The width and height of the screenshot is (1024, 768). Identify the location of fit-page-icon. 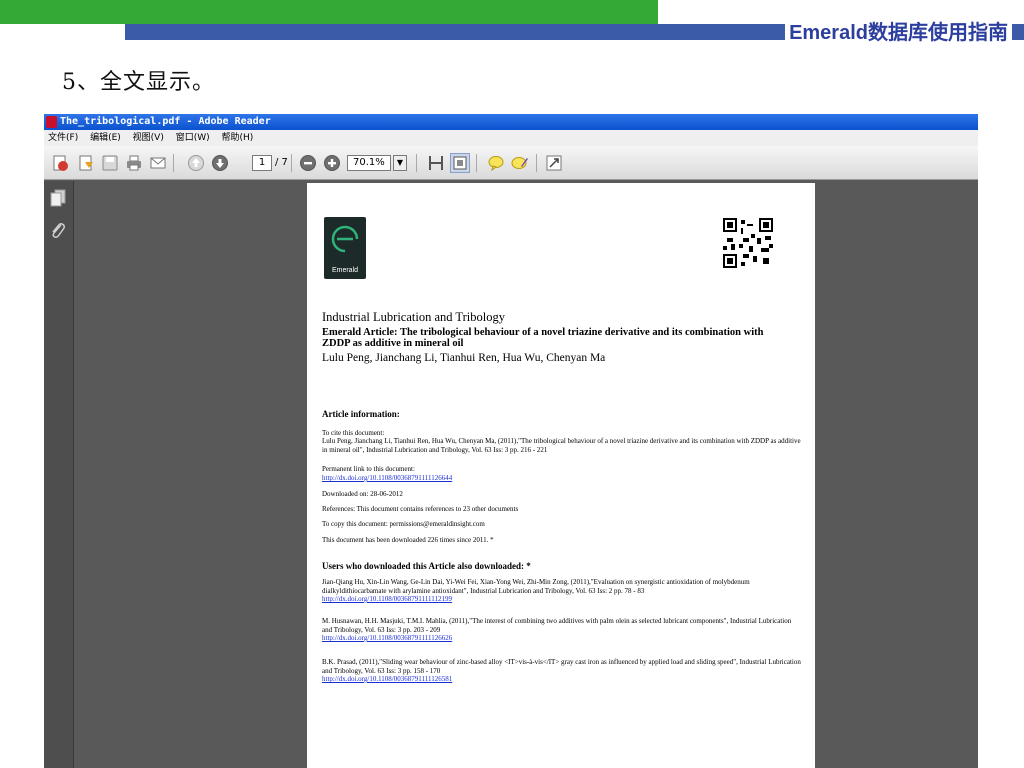
(460, 163).